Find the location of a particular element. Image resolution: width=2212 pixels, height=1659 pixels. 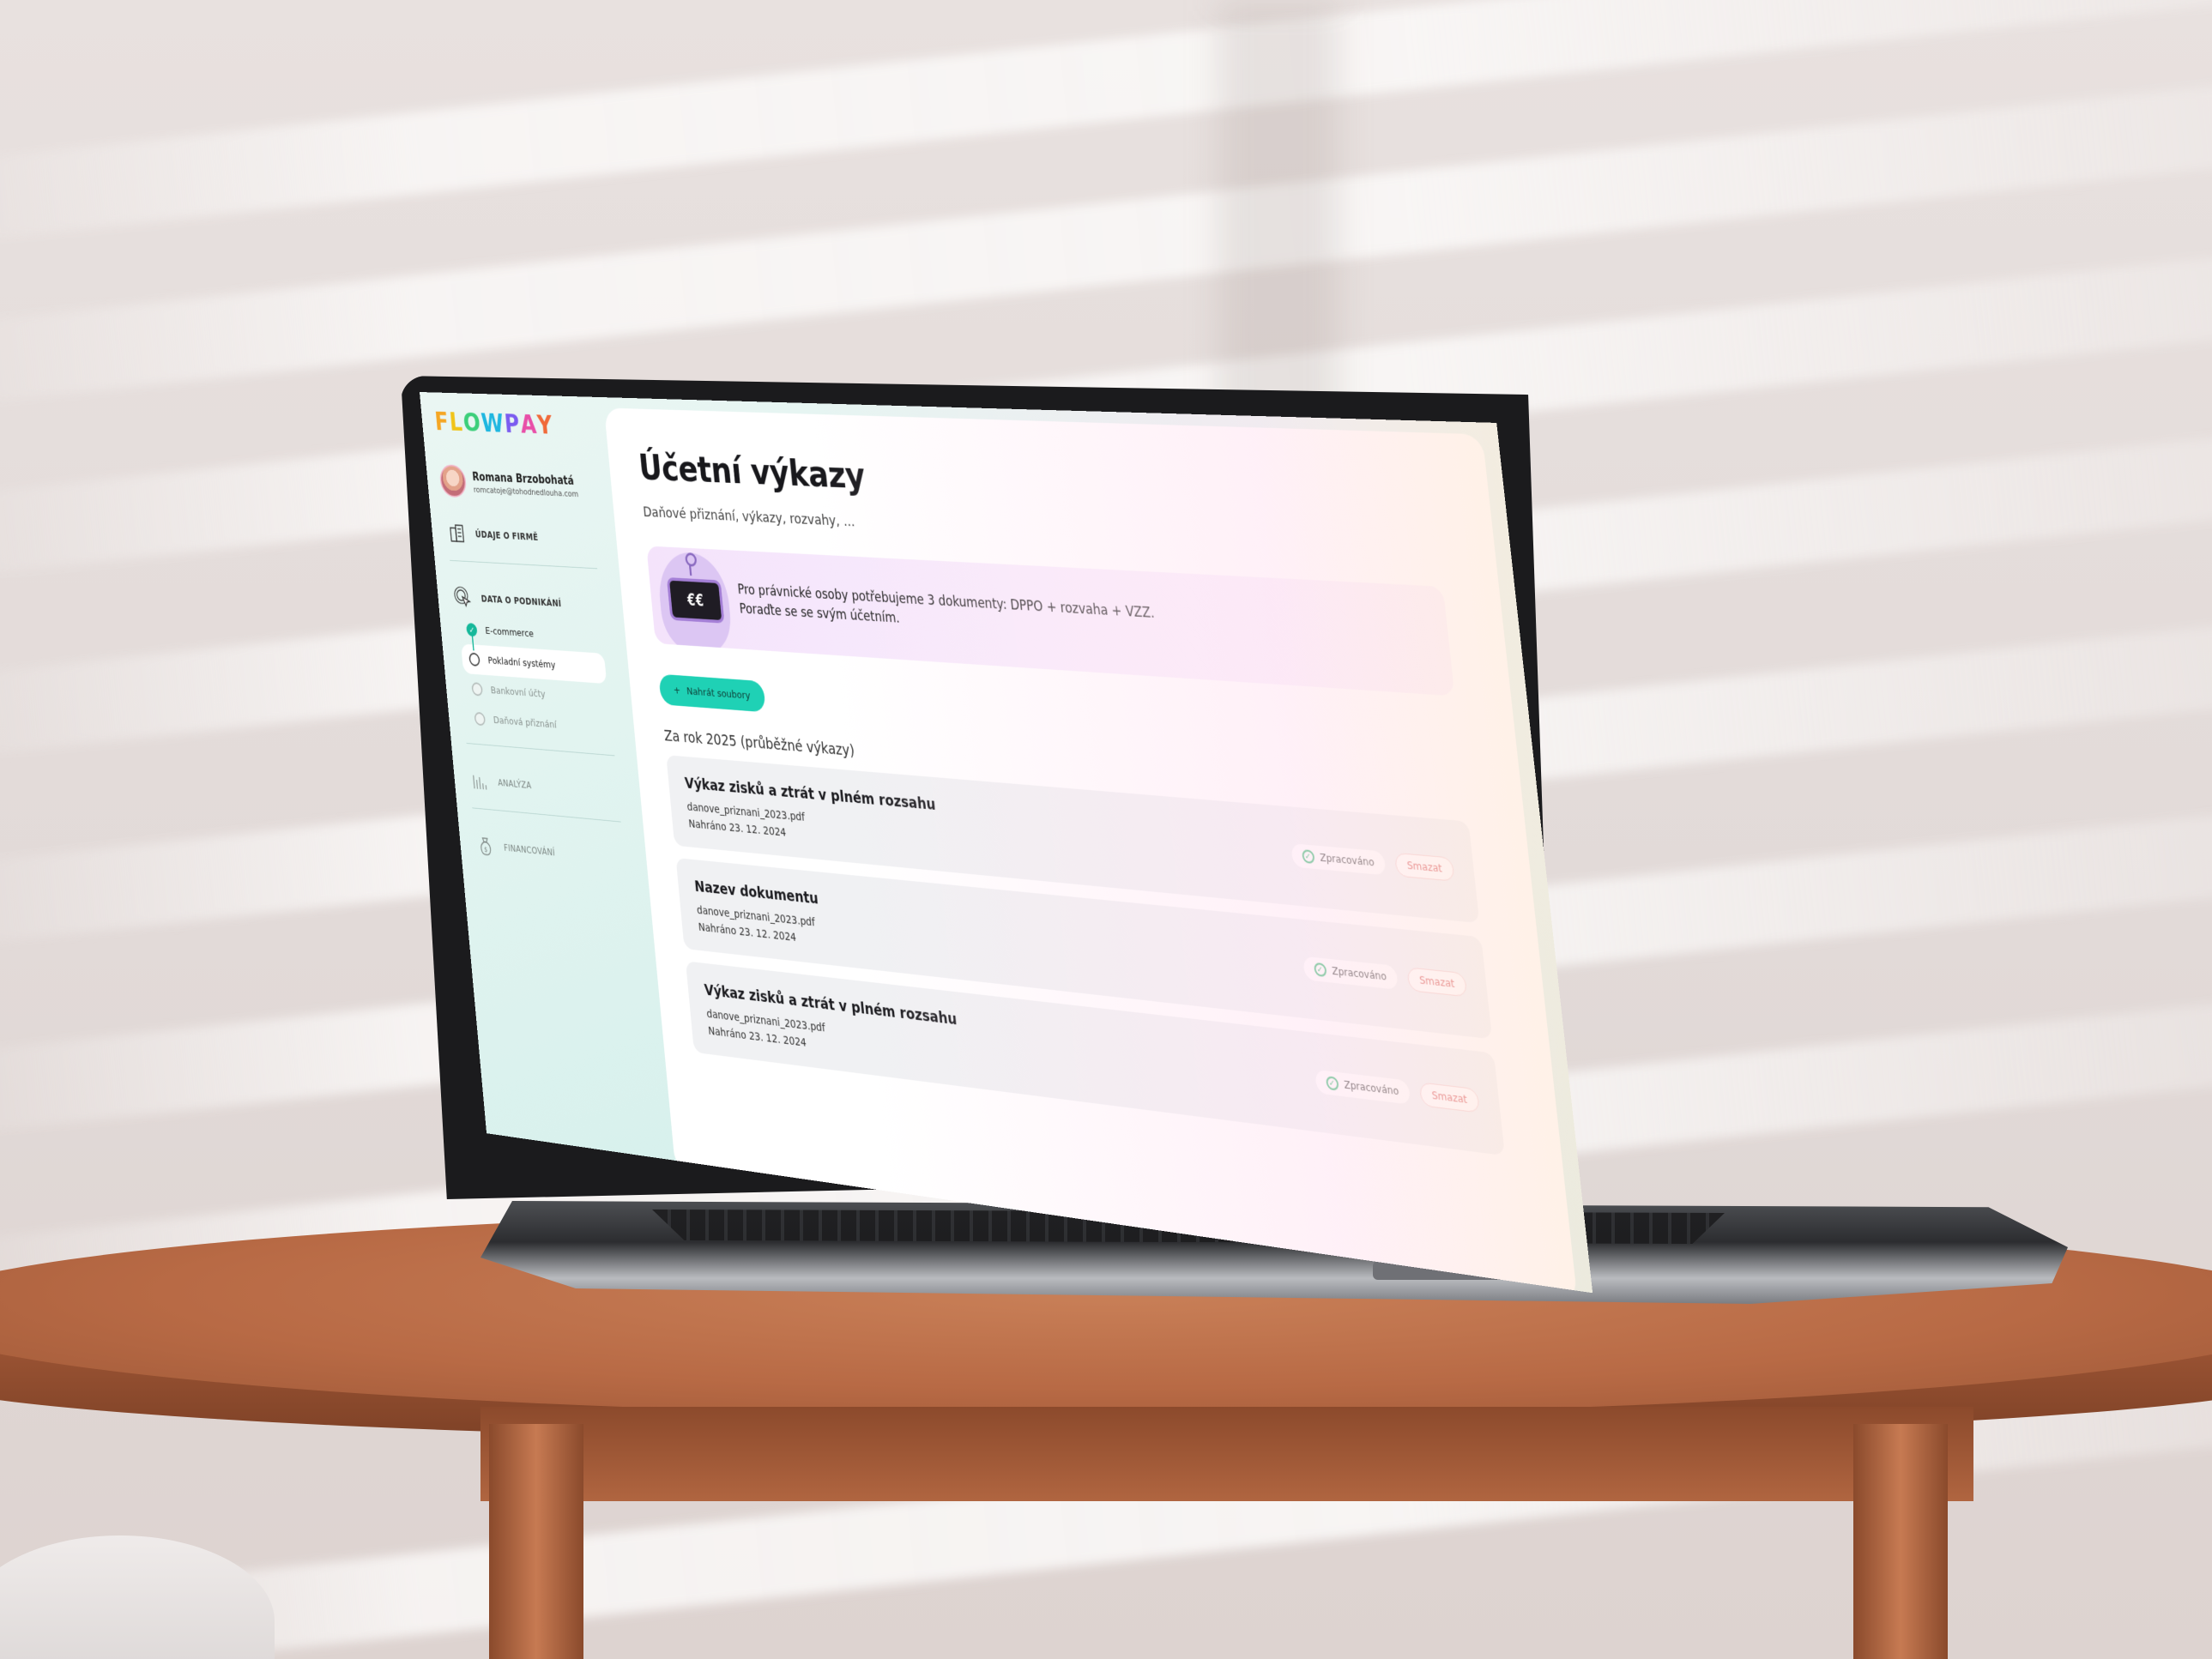

step-label: Daňová přiznání is located at coordinates (525, 723).